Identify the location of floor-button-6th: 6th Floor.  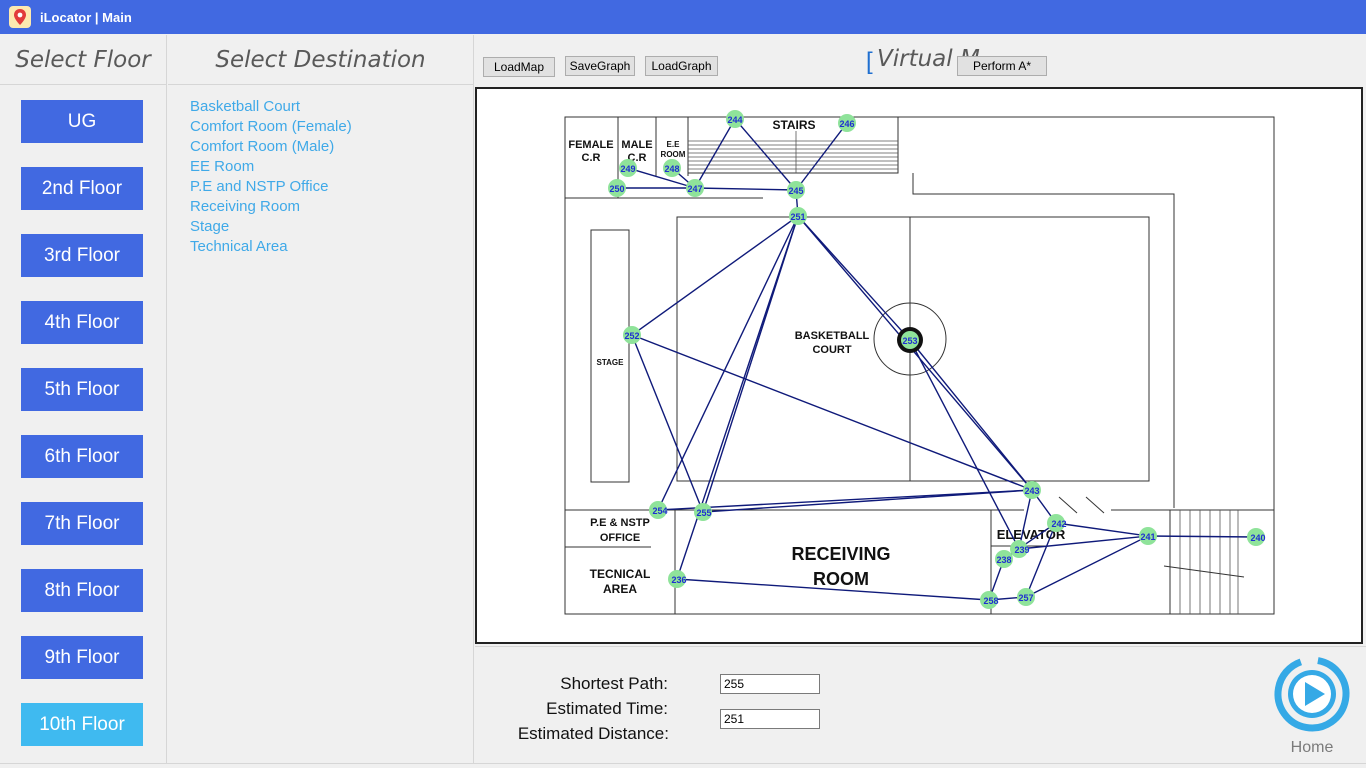
(82, 456).